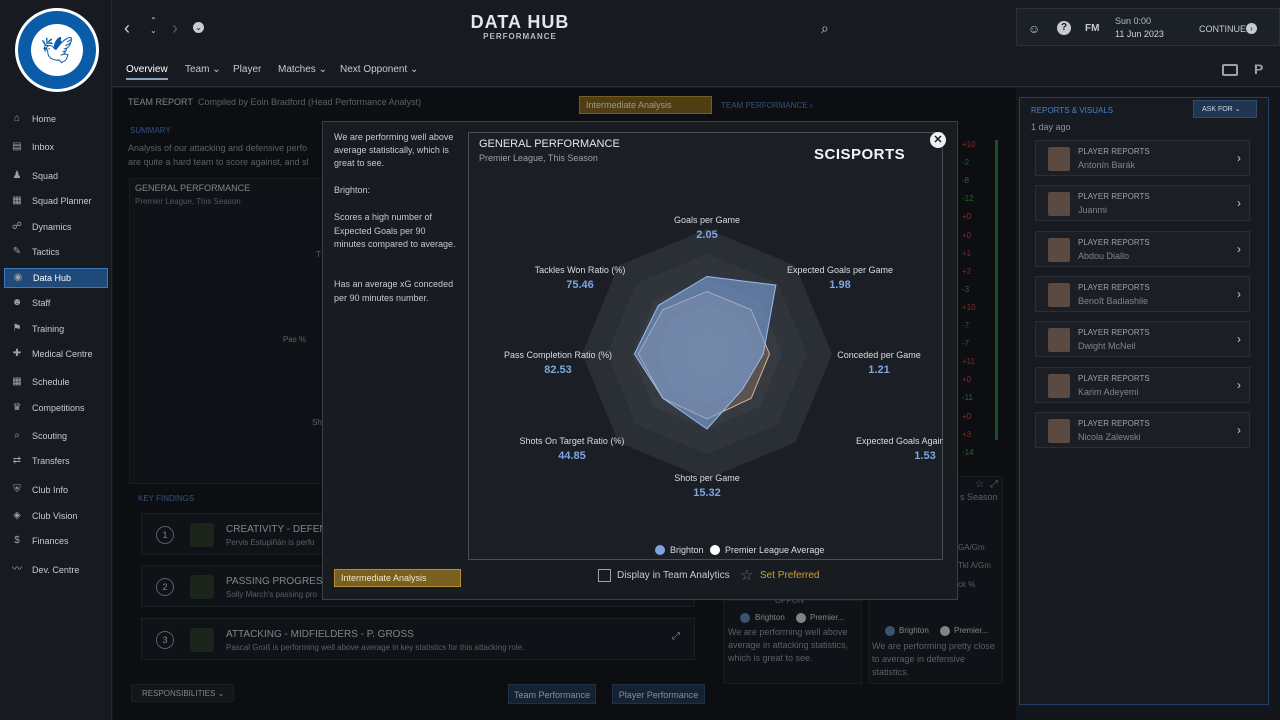 Image resolution: width=1280 pixels, height=720 pixels. Describe the element at coordinates (56, 461) in the screenshot. I see `sidebar-item-transfers: ⇄ Transfers` at that location.